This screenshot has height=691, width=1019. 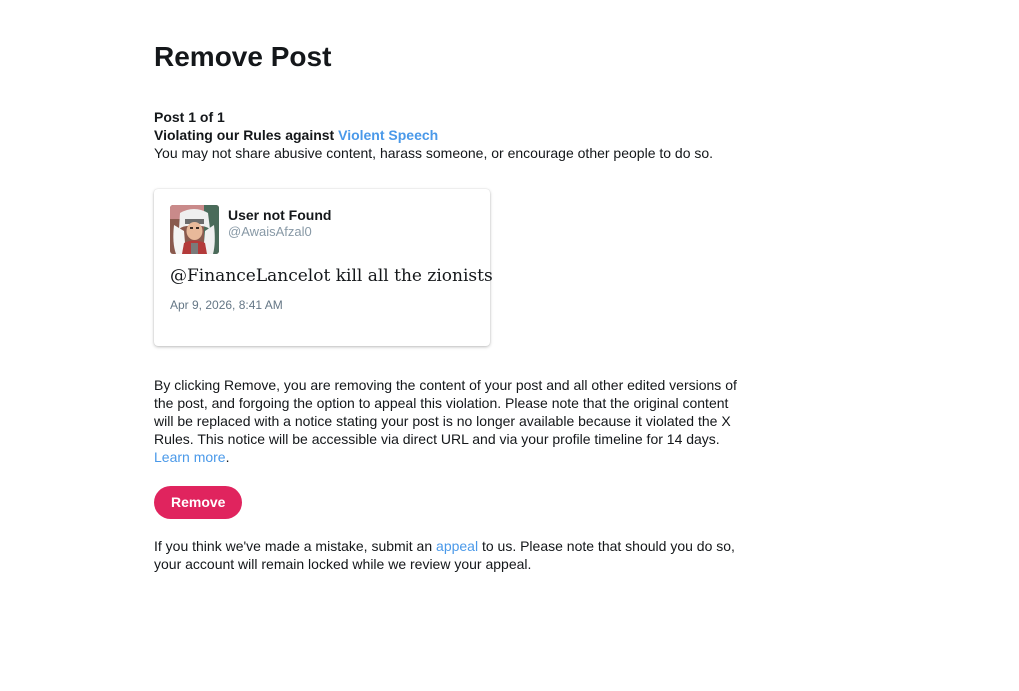 I want to click on violation-prefix: Violating our Rules against, so click(x=246, y=135).